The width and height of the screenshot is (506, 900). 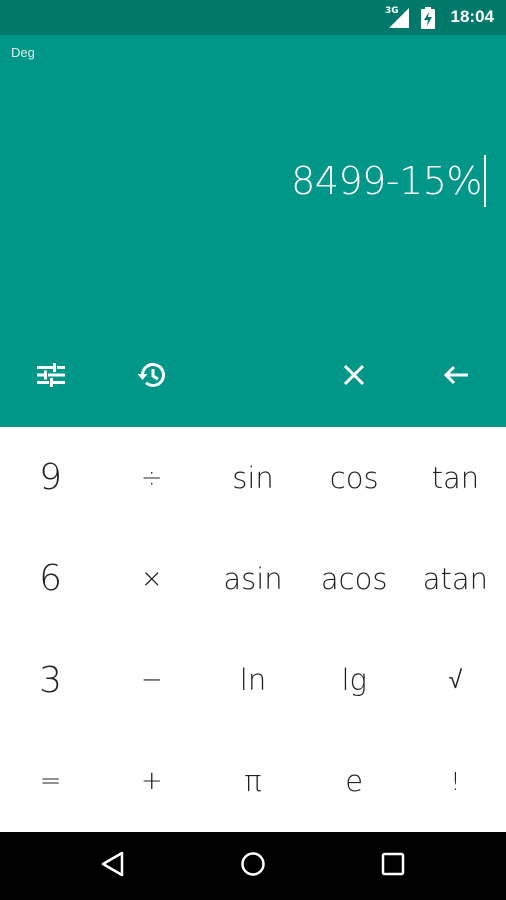 I want to click on key-6: 6, so click(x=50, y=578).